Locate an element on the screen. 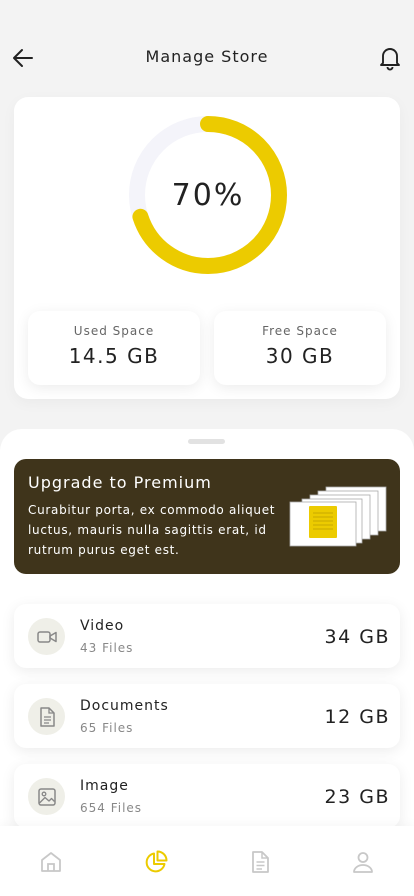 This screenshot has width=414, height=896. file-category-size: 34 GB is located at coordinates (357, 637).